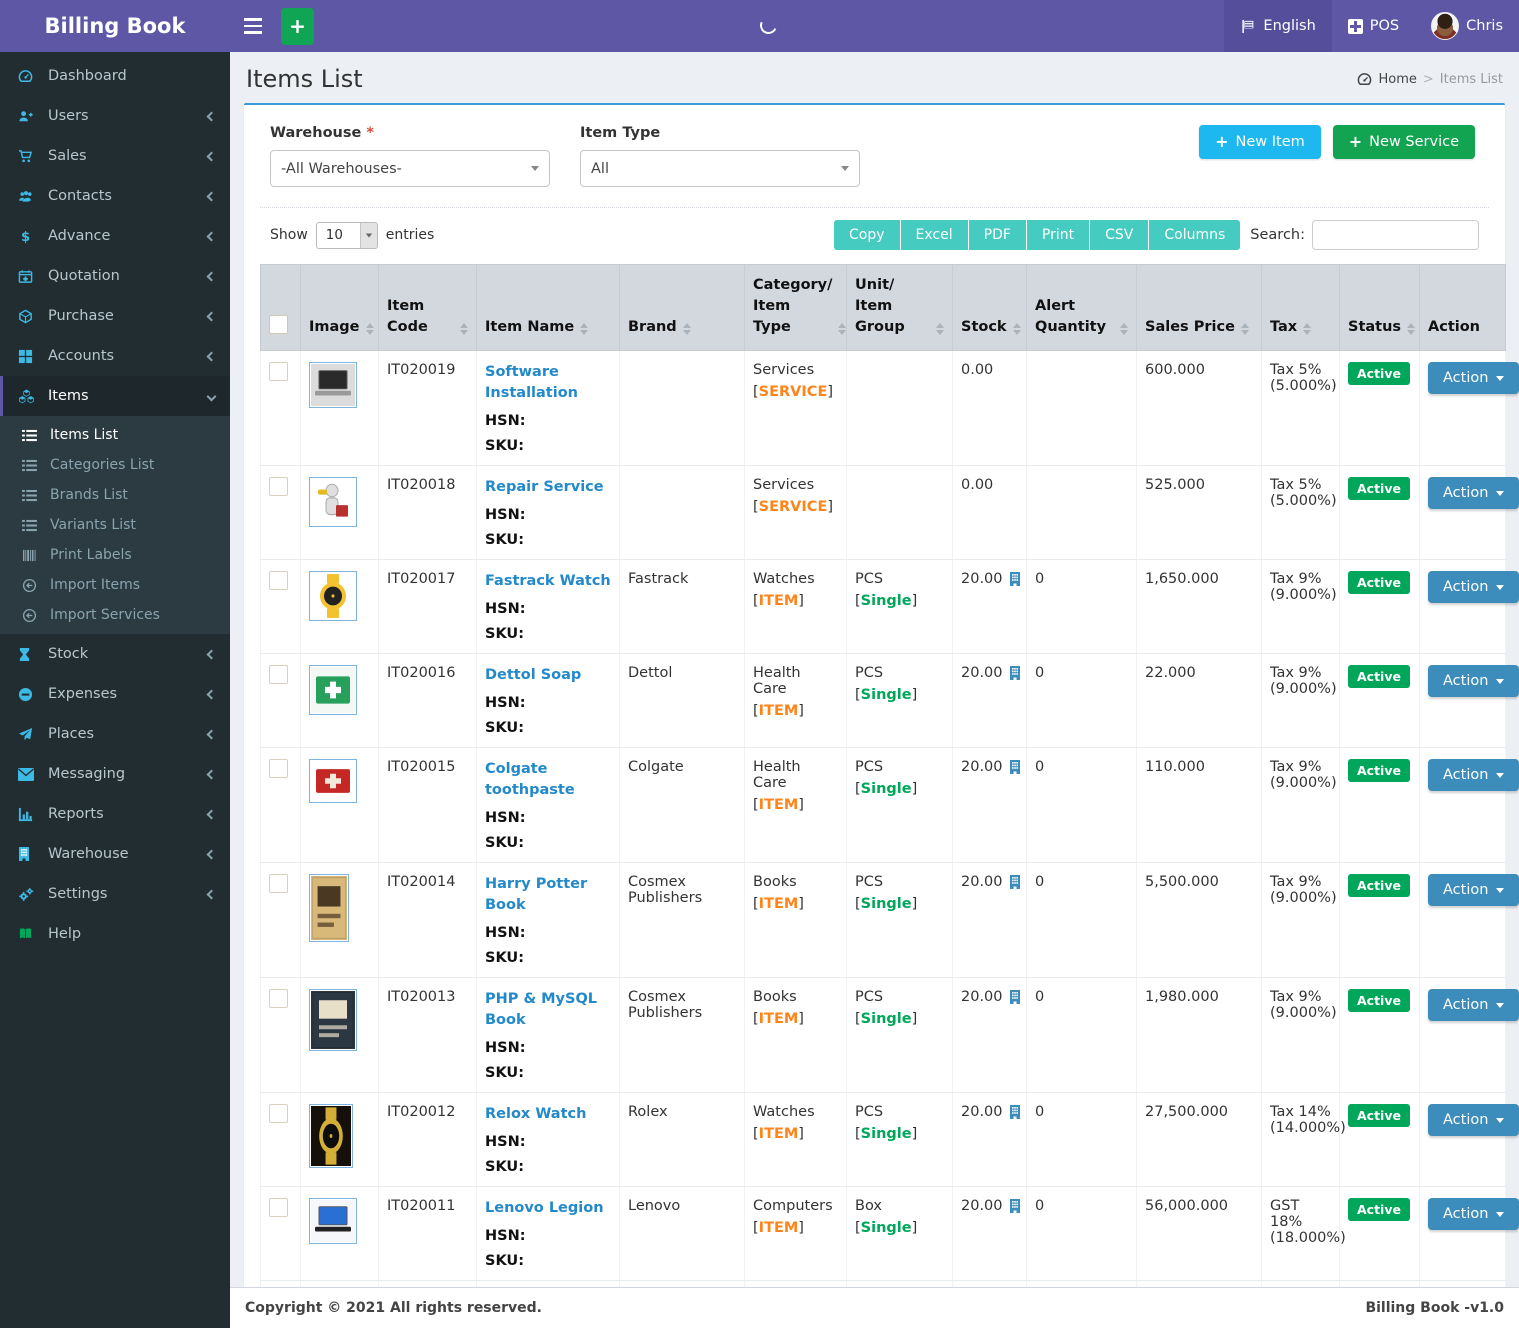  What do you see at coordinates (548, 895) in the screenshot?
I see `item-name-link: Harry Potter Book` at bounding box center [548, 895].